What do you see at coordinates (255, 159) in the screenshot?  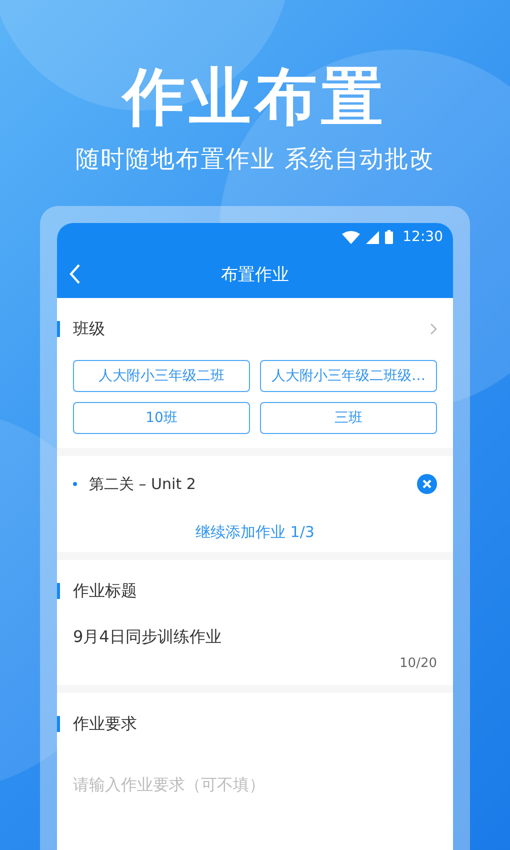 I see `tagline: 随时随地布置作业 系统自动批改` at bounding box center [255, 159].